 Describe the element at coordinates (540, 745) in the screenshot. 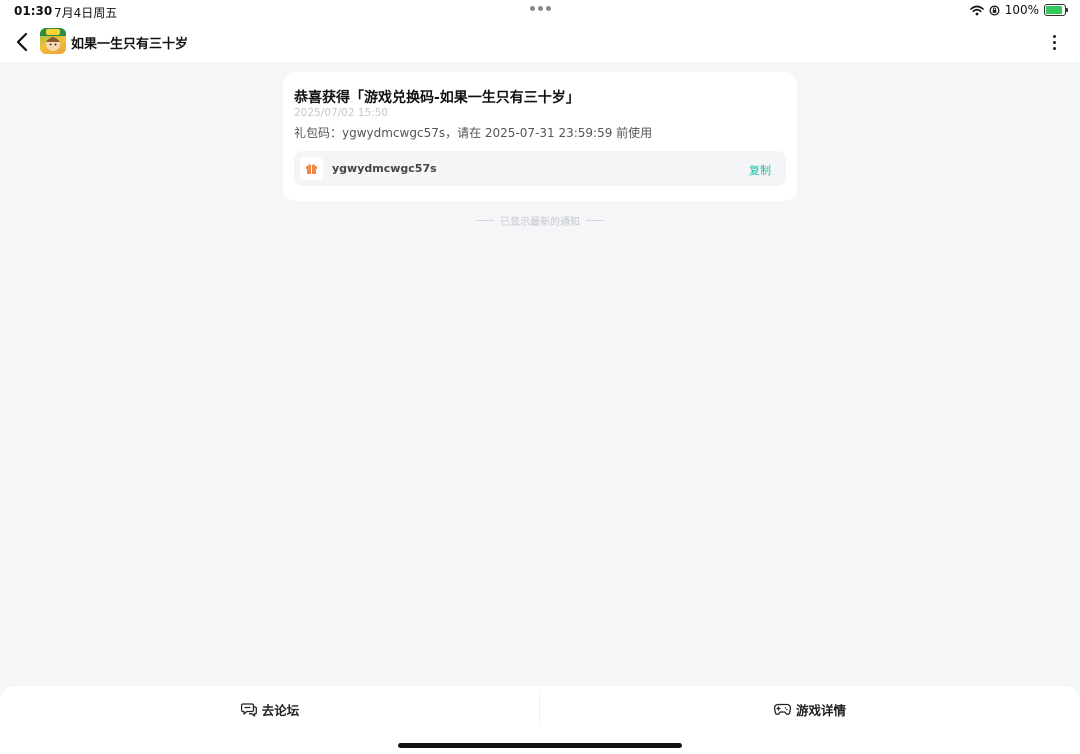

I see `home-indicator` at that location.